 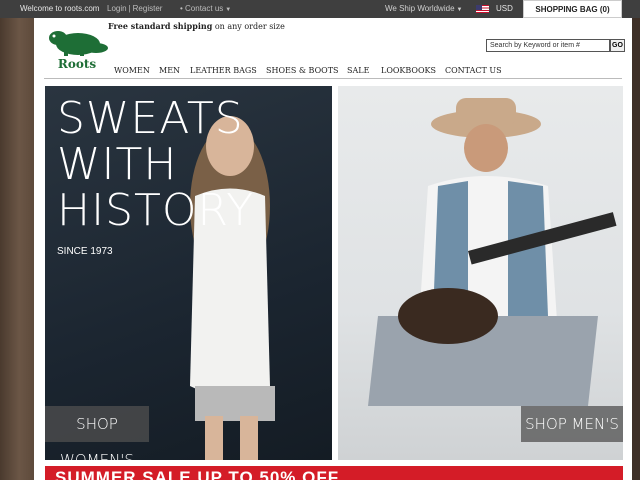 I want to click on summer-sale-banner: SUMMER SALE UP TO 50% OFF, so click(x=334, y=473).